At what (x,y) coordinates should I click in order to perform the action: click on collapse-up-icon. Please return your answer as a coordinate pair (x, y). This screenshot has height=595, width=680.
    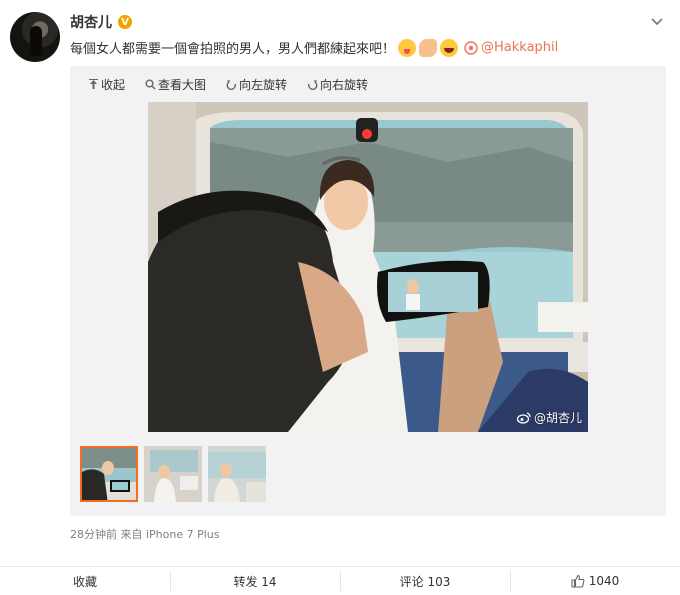
    Looking at the image, I should click on (93, 84).